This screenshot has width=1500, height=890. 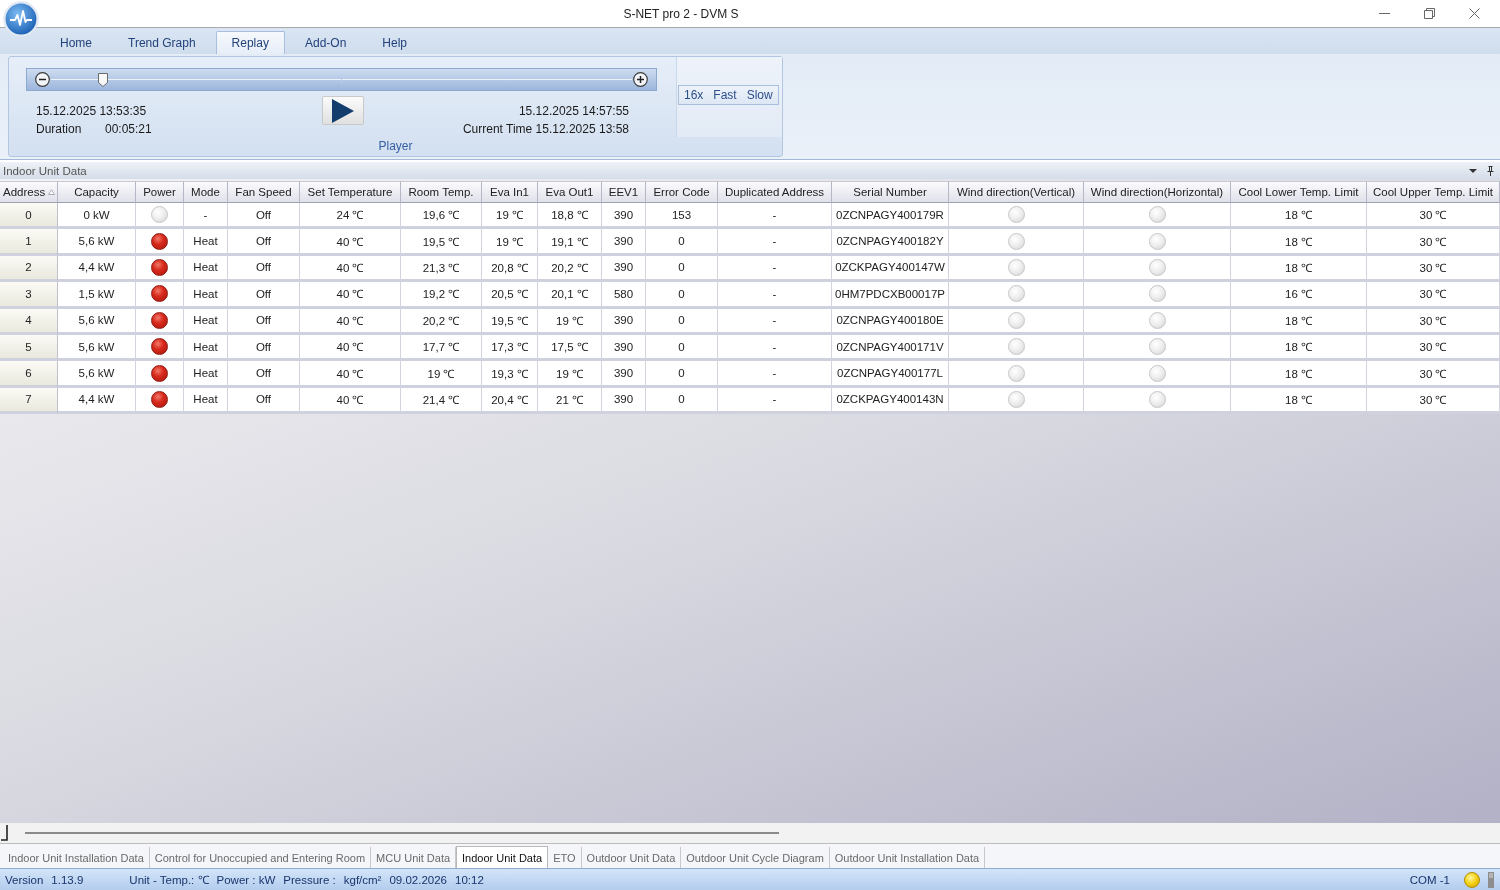 What do you see at coordinates (29, 374) in the screenshot?
I see `row-header: 6` at bounding box center [29, 374].